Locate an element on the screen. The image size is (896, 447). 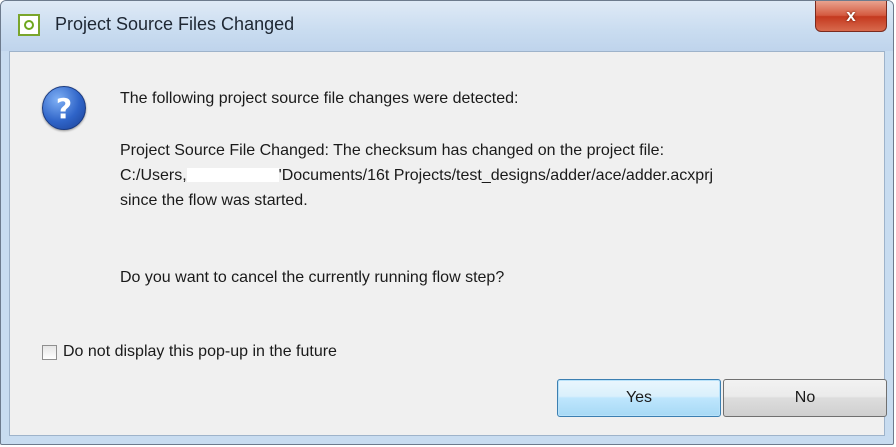
close-icon: x is located at coordinates (851, 15).